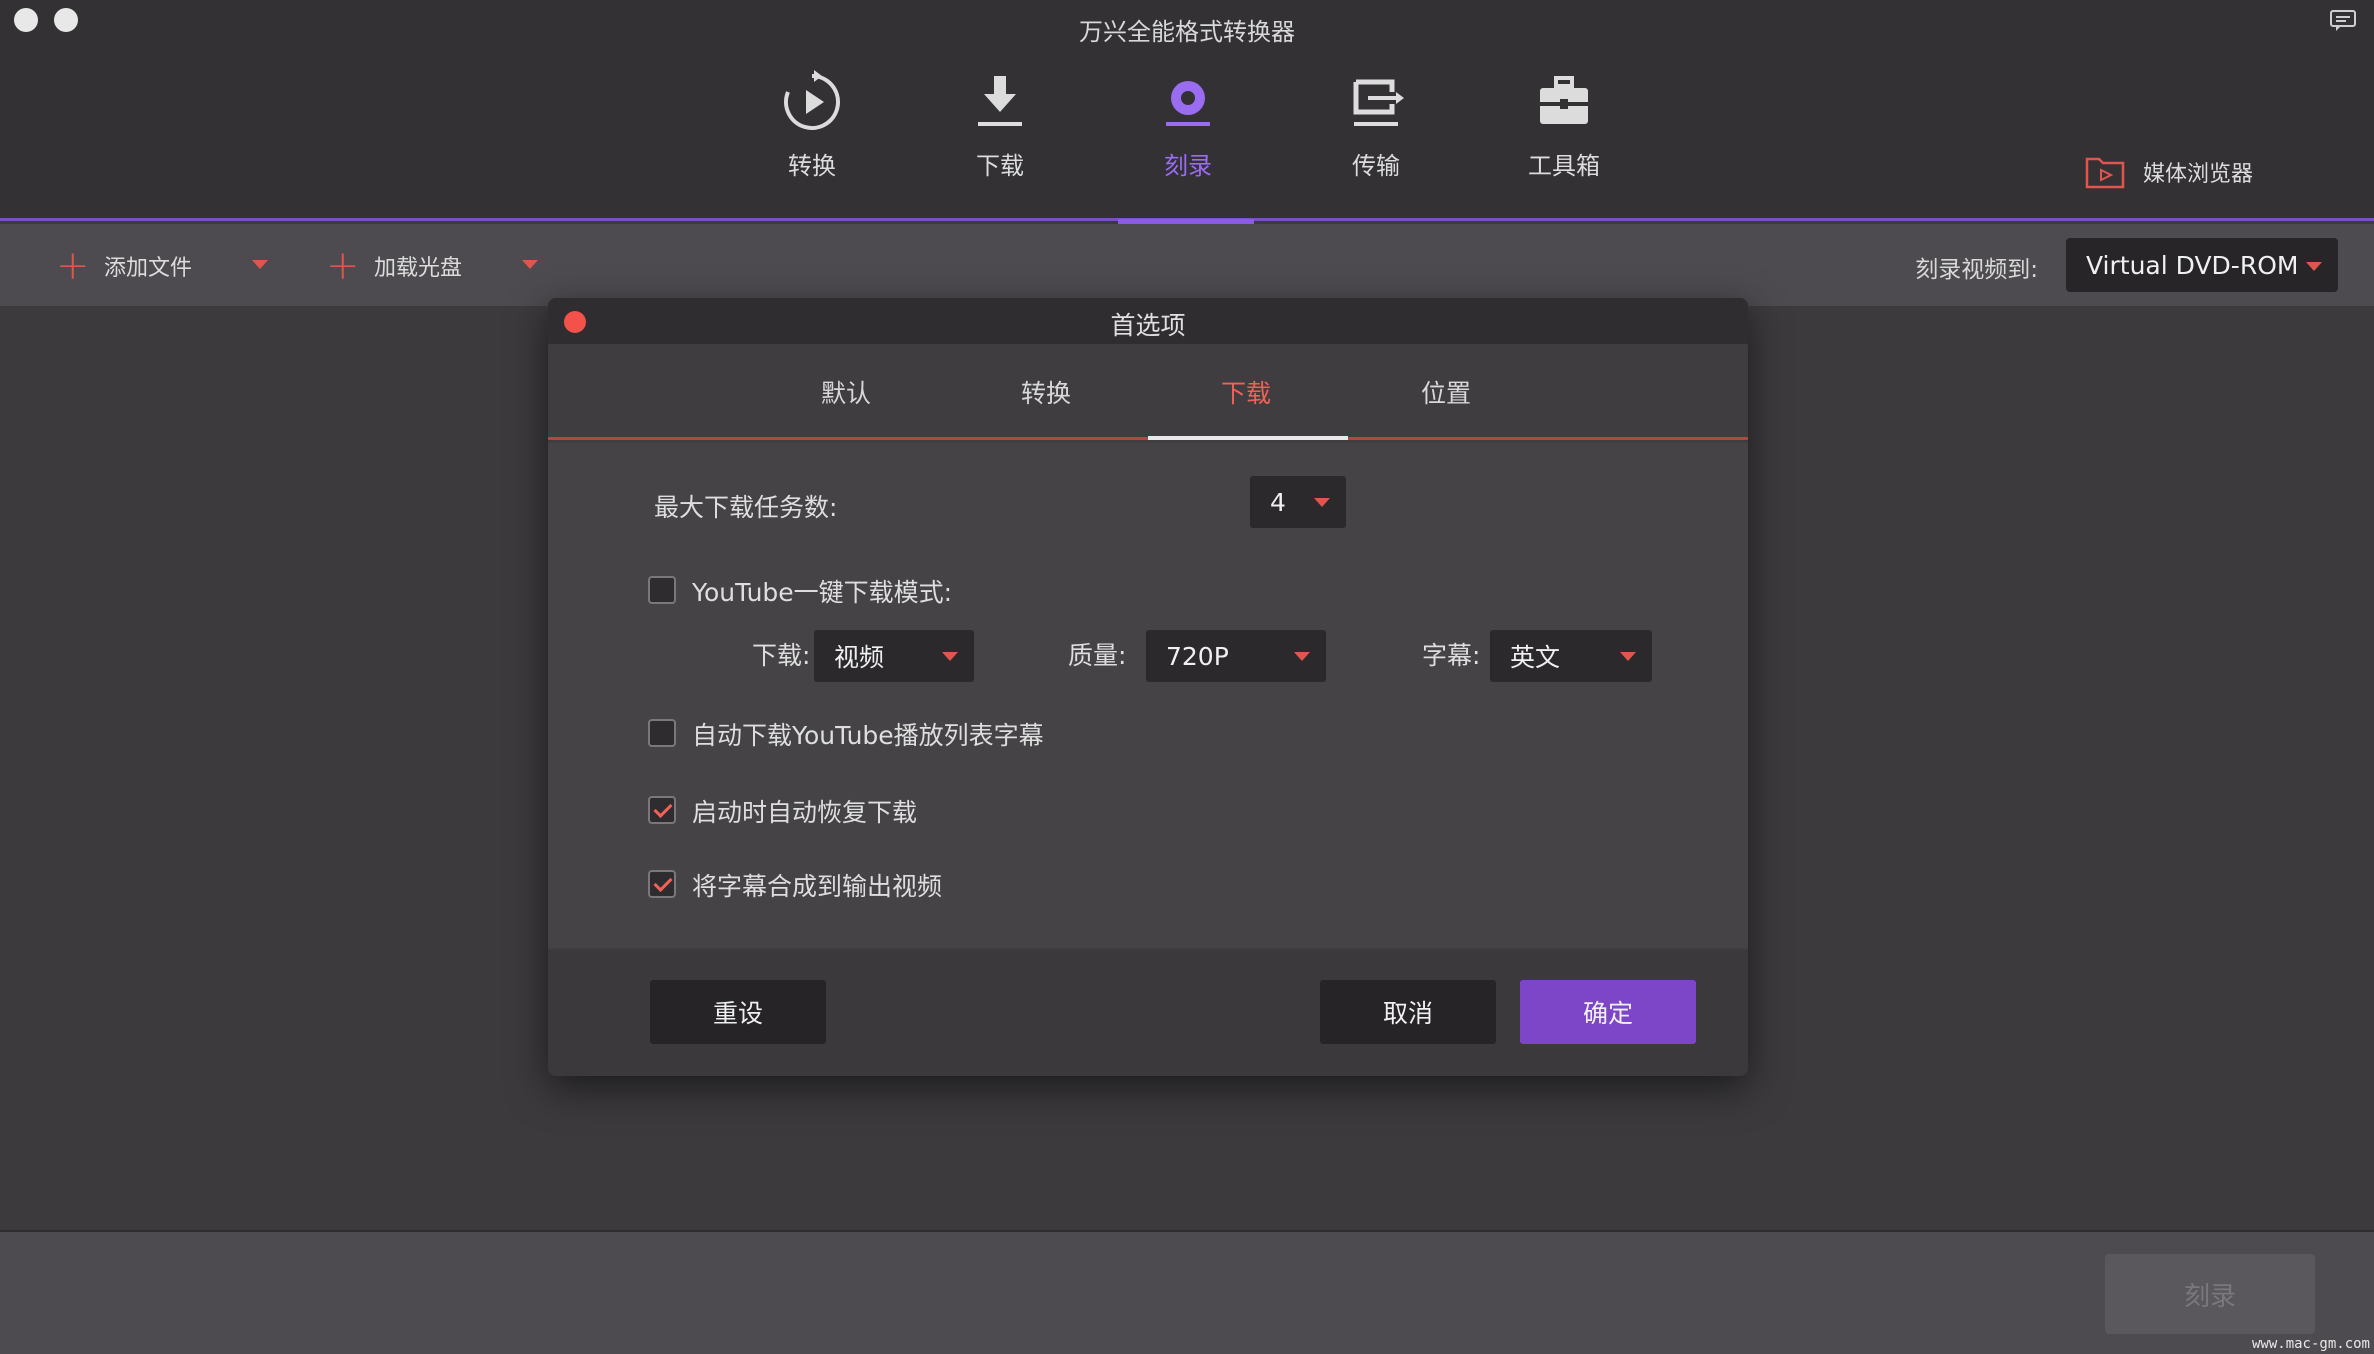 This screenshot has width=2374, height=1354. I want to click on app-title: 万兴全能格式转换器, so click(1187, 32).